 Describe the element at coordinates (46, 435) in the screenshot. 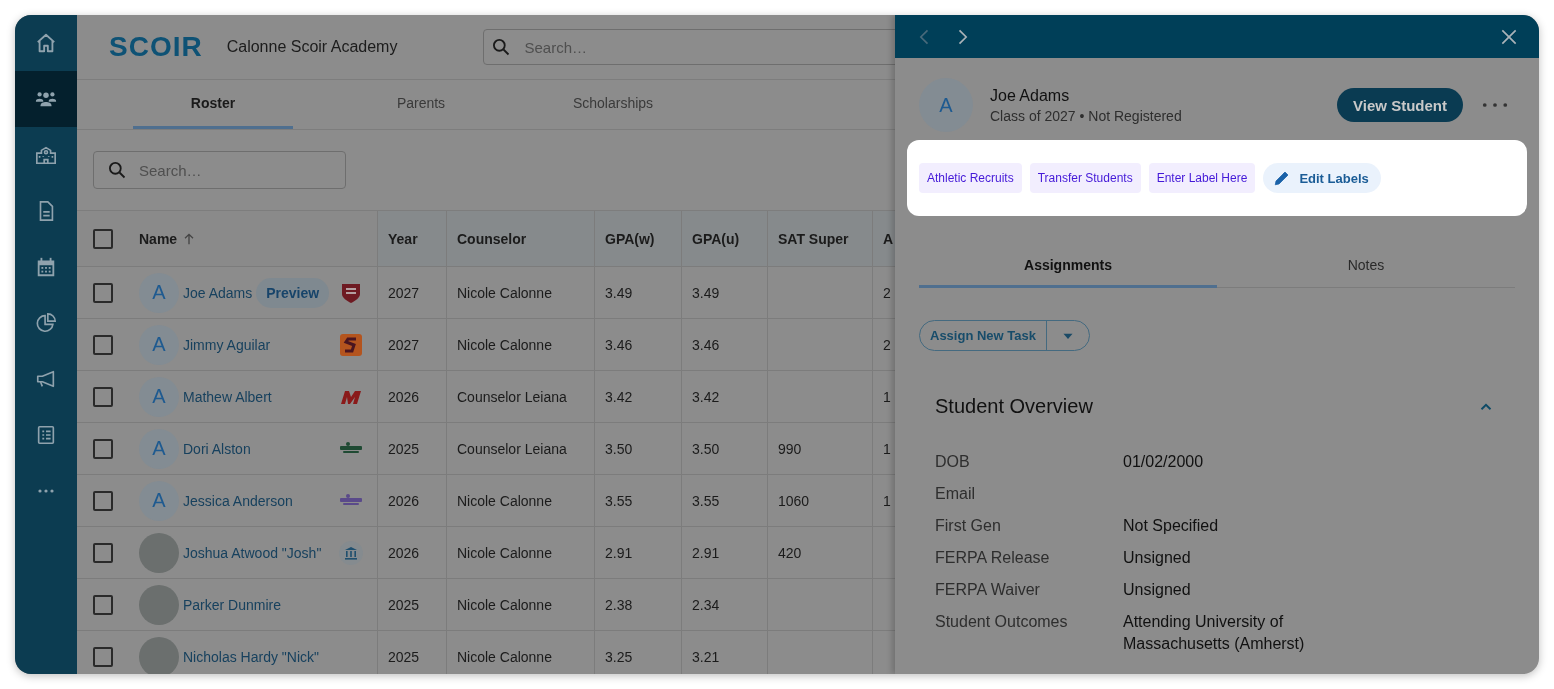

I see `checklist-icon` at that location.